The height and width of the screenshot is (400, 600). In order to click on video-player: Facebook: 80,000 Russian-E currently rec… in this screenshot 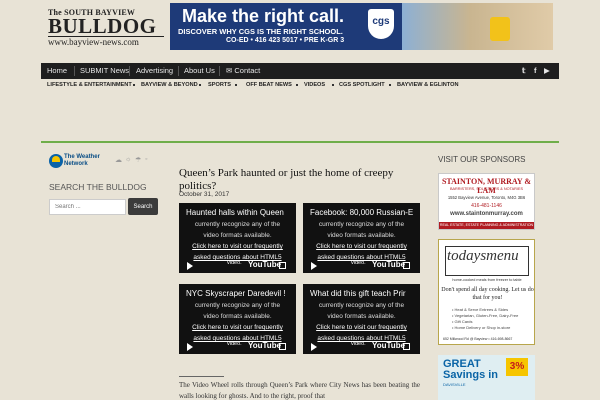, I will do `click(361, 238)`.